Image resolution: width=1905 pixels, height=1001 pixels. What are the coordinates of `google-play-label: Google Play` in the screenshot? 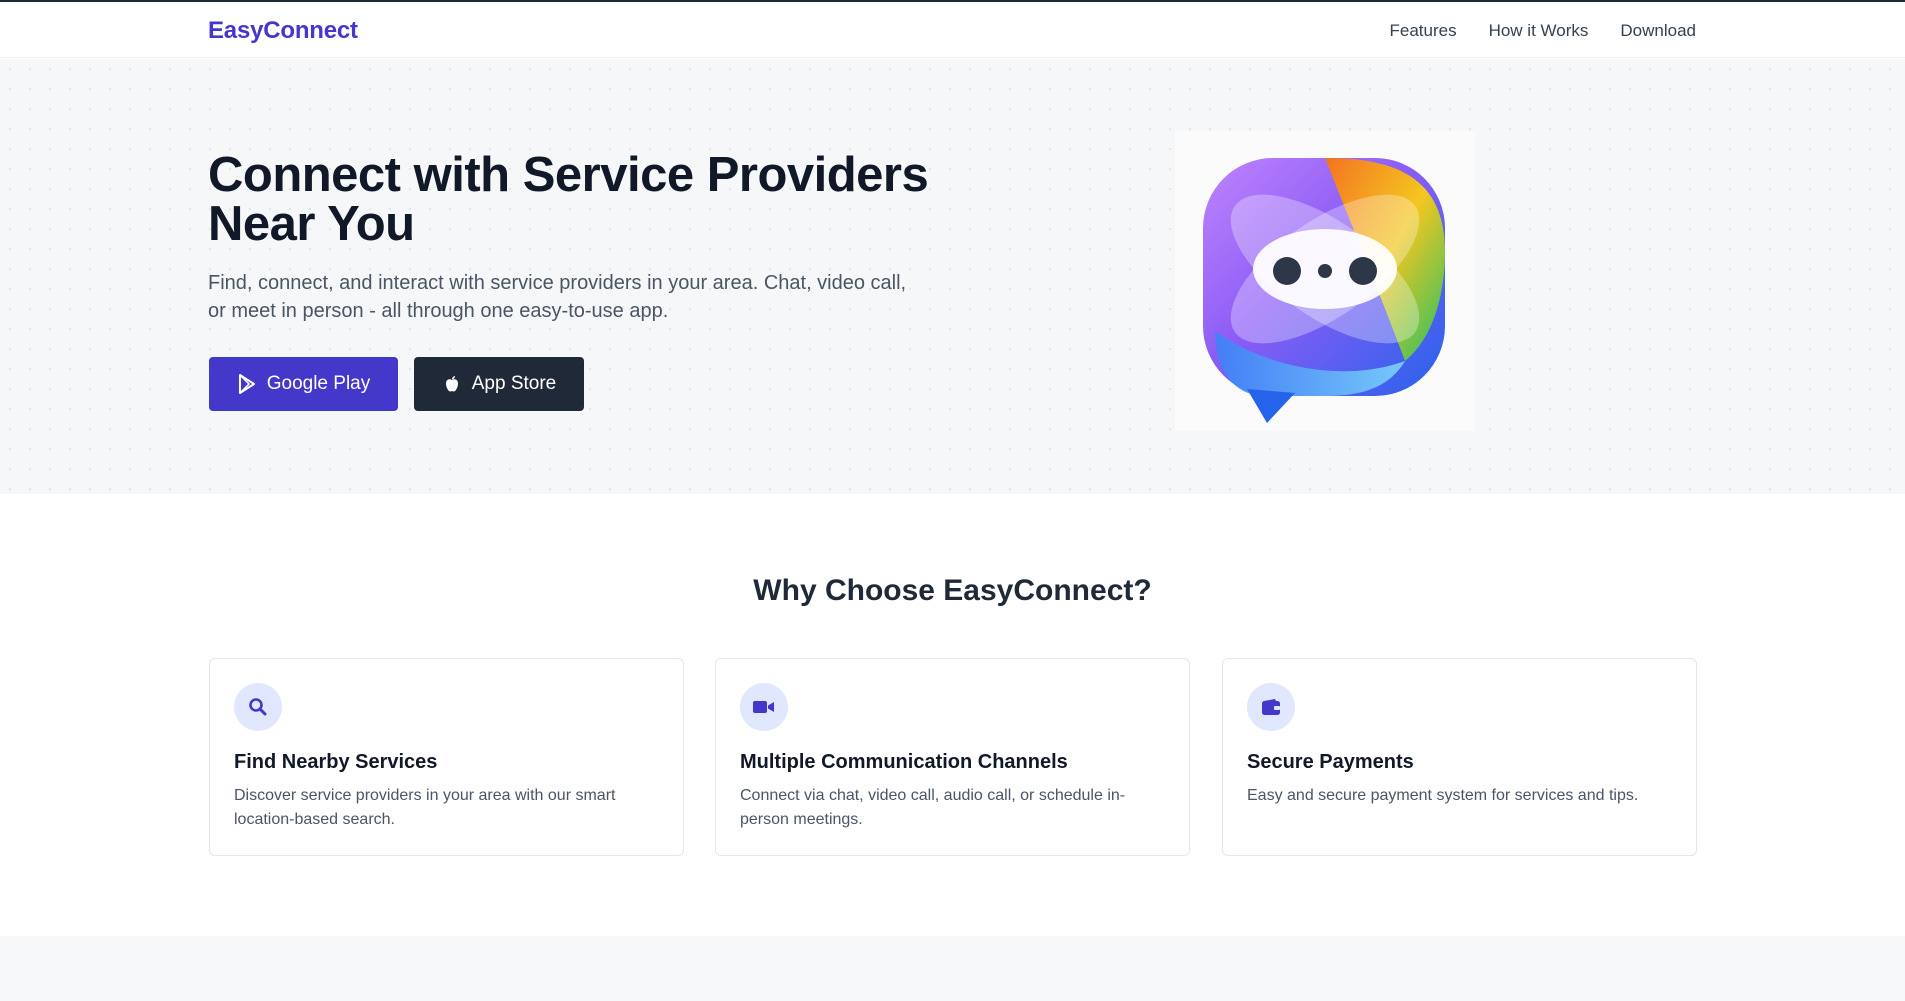 It's located at (318, 383).